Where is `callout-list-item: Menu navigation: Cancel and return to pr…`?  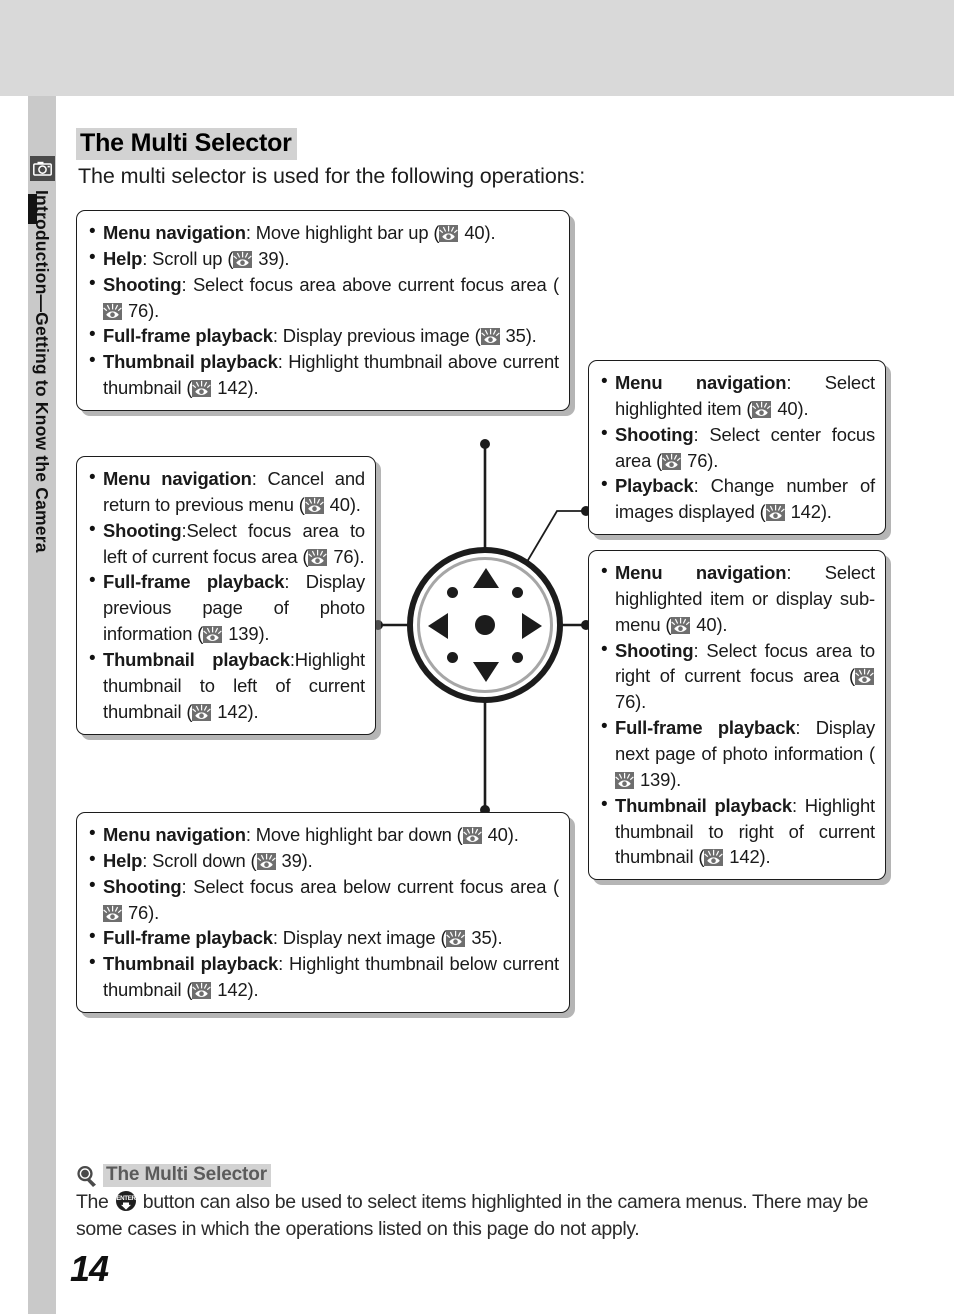
callout-list-item: Menu navigation: Cancel and return to pr… is located at coordinates (227, 491).